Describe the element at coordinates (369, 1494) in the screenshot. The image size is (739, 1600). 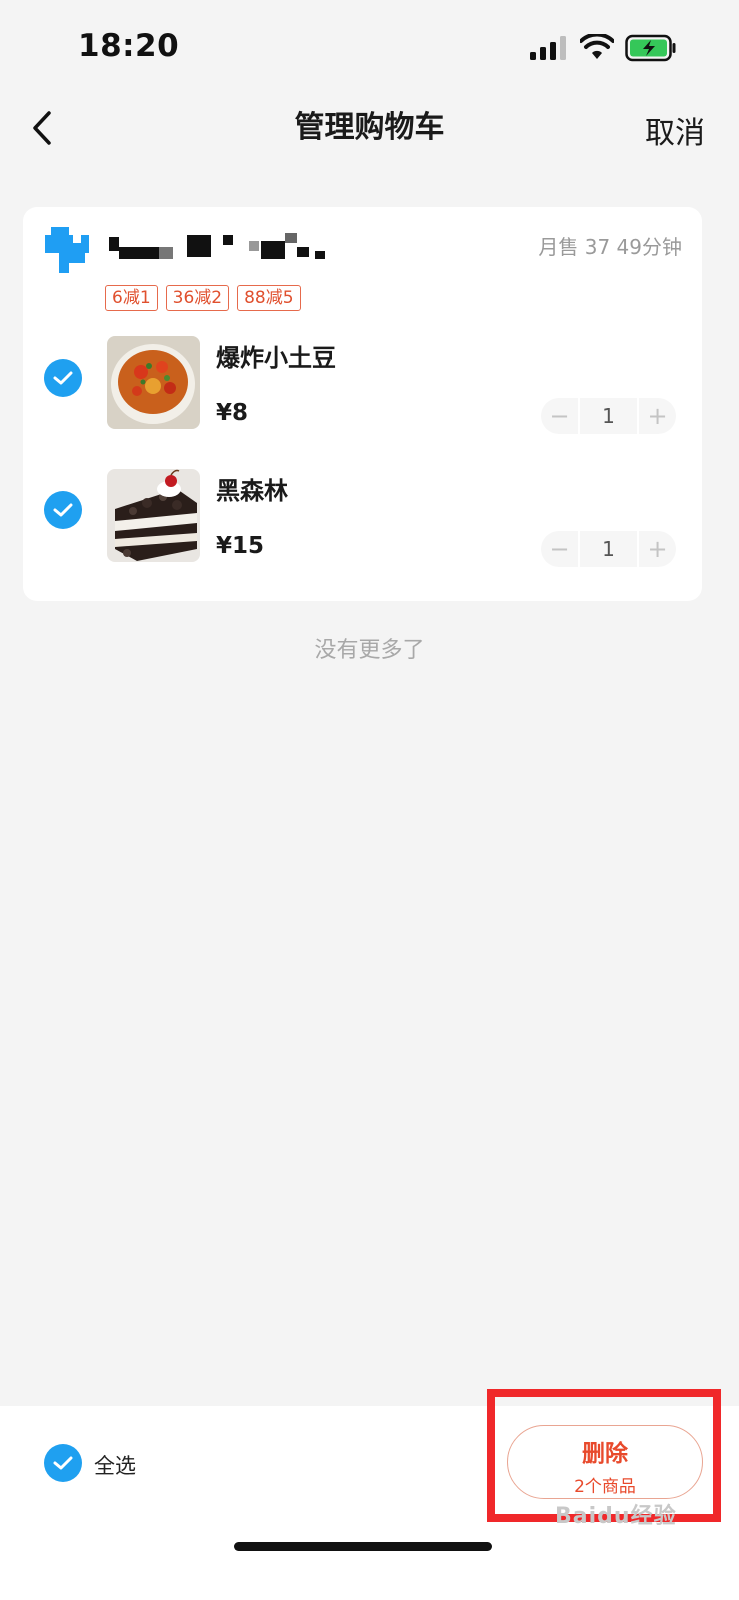
I see `bottom-action-bar: 全选 删除 2个商品 Baidu经验` at that location.